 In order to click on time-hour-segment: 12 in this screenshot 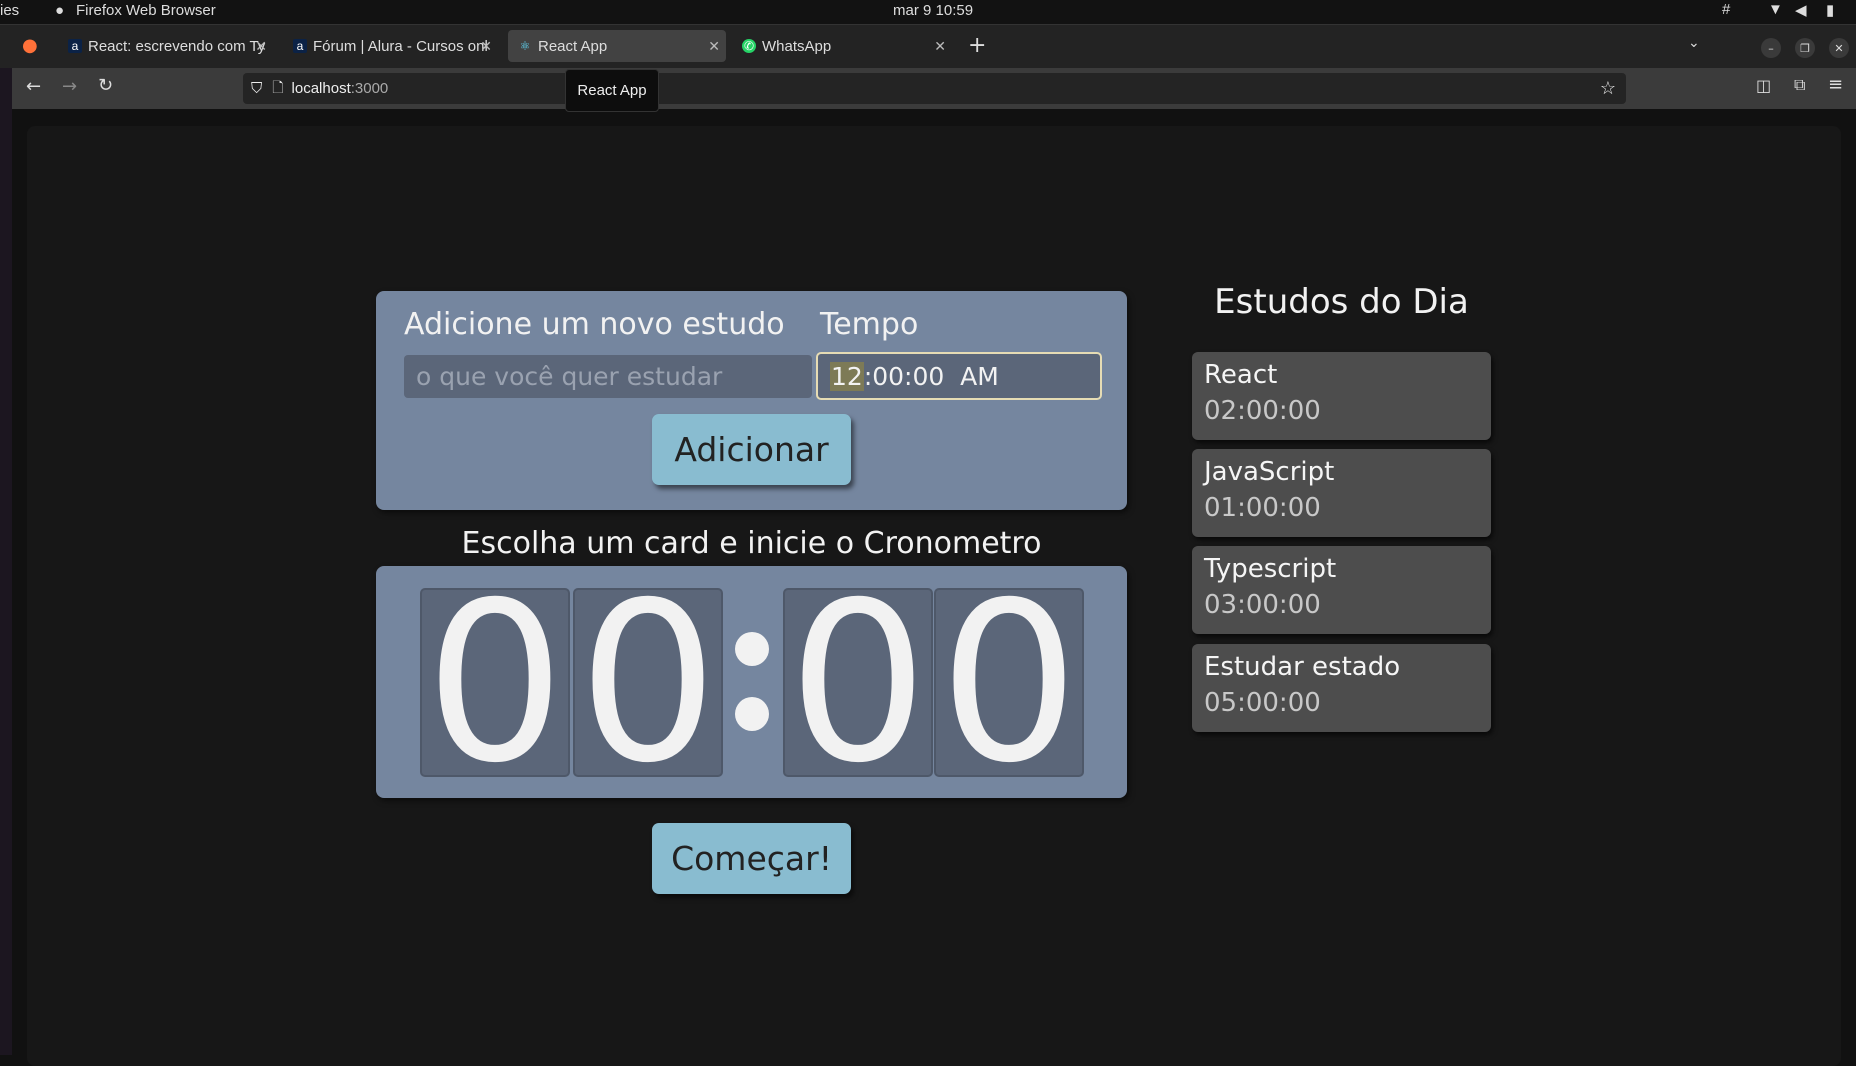, I will do `click(847, 376)`.